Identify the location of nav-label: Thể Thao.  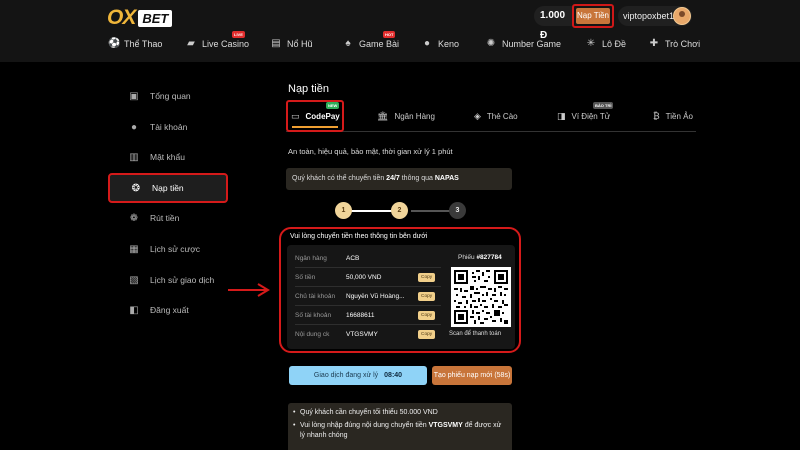
(143, 43).